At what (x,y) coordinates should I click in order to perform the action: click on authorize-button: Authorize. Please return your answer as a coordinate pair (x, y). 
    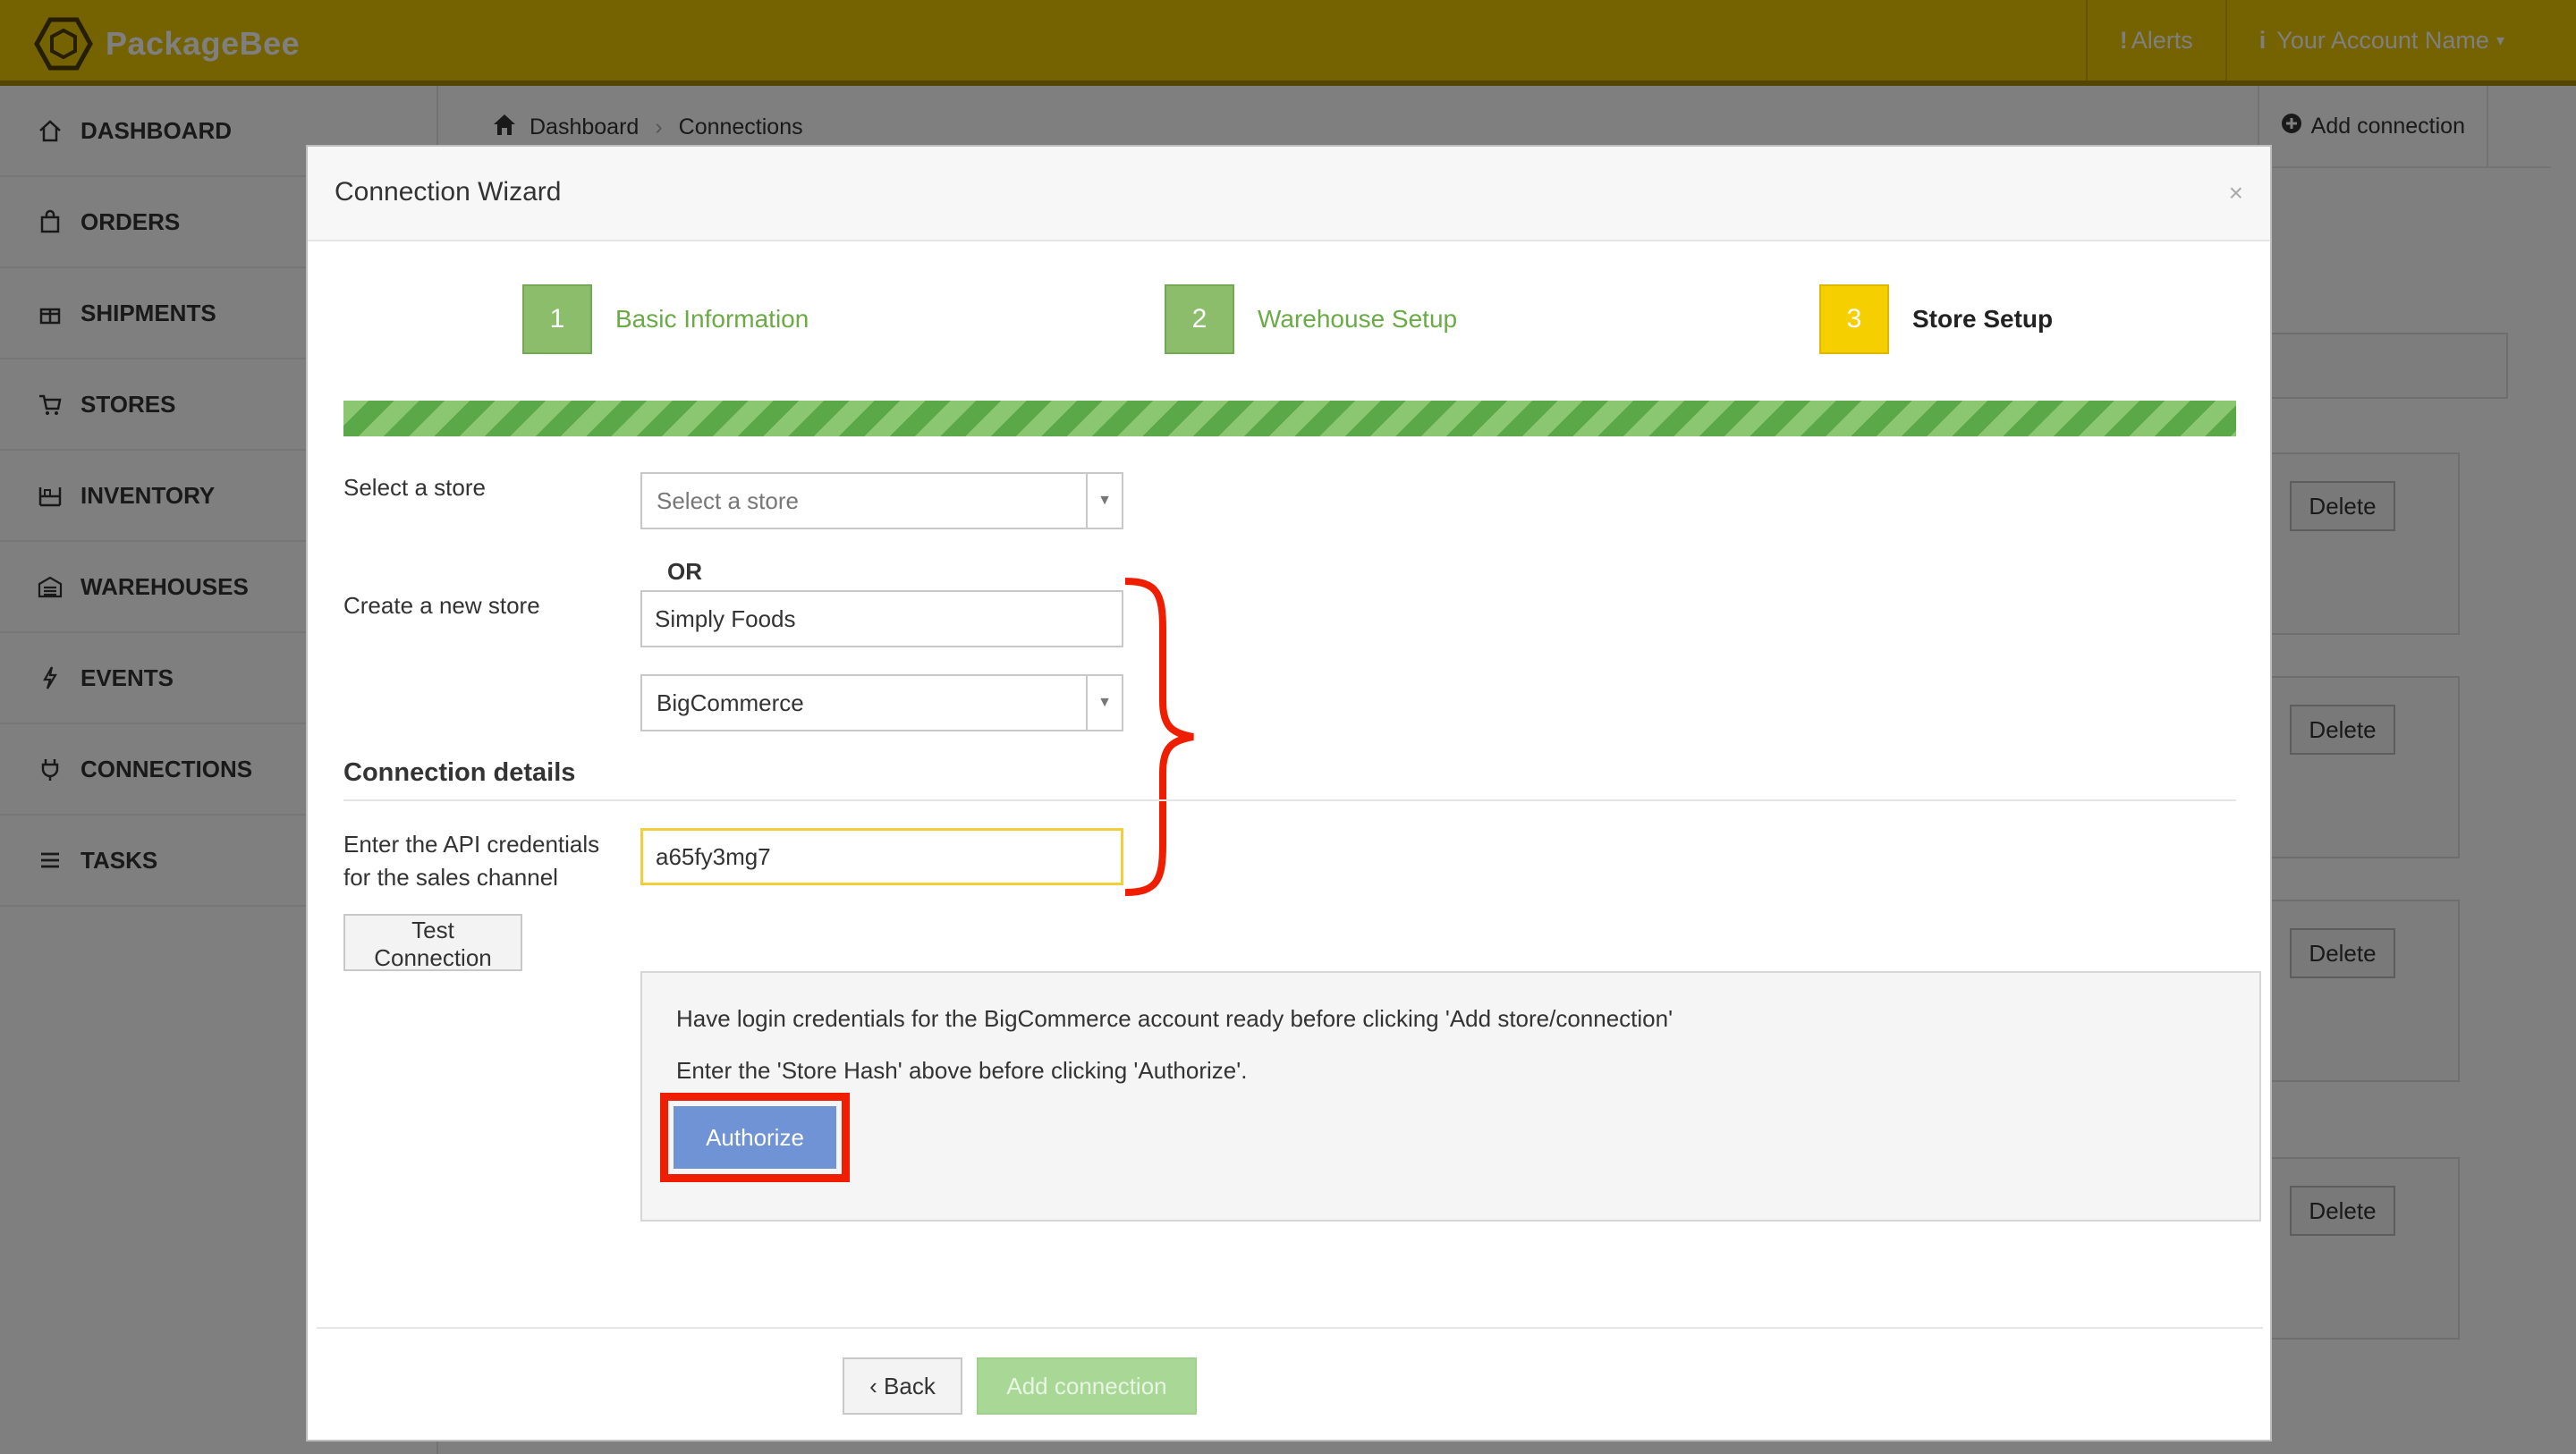
    Looking at the image, I should click on (755, 1137).